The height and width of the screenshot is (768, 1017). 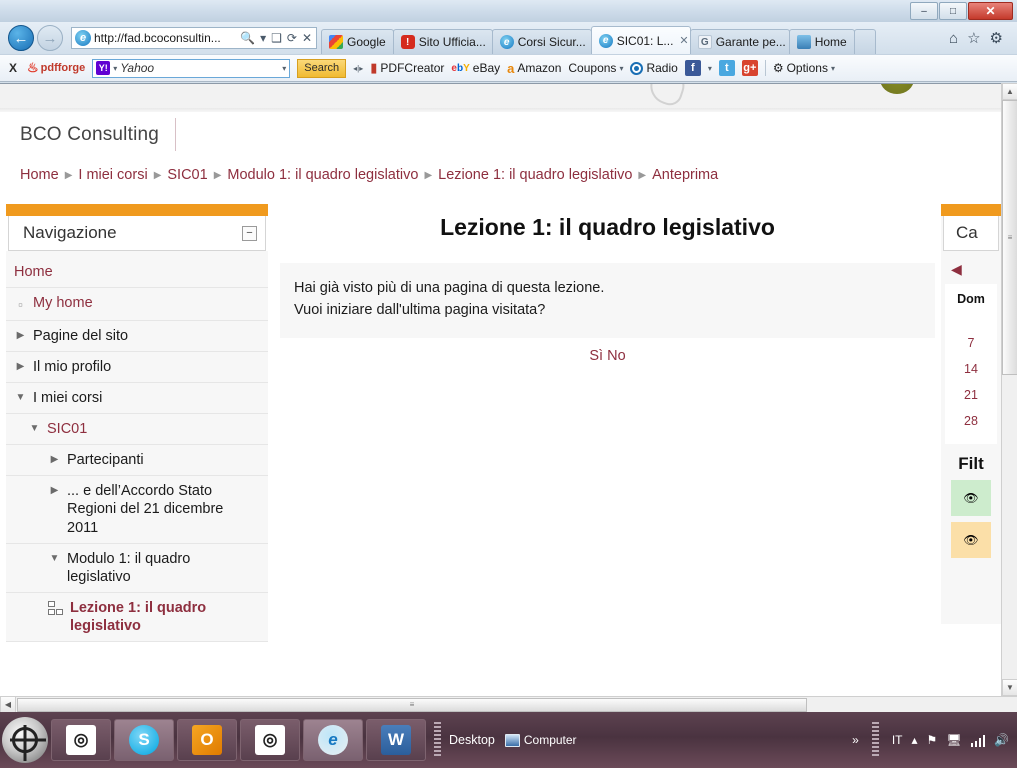 What do you see at coordinates (137, 618) in the screenshot?
I see `sidebar-item-lezione-1: Lezione 1: il quadro legislativo` at bounding box center [137, 618].